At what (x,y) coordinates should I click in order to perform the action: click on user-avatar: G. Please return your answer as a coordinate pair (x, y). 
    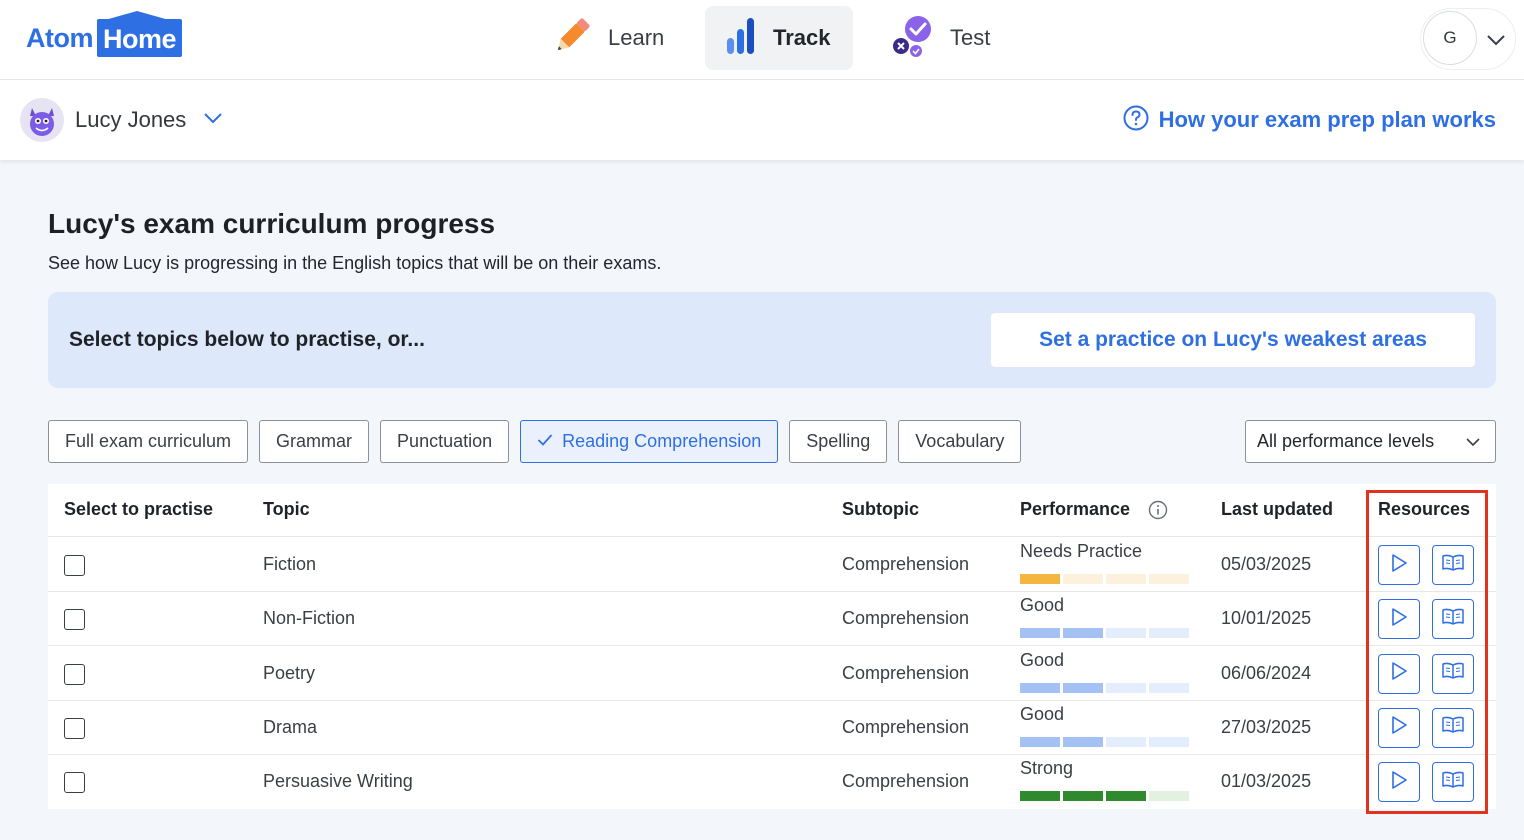
    Looking at the image, I should click on (1450, 38).